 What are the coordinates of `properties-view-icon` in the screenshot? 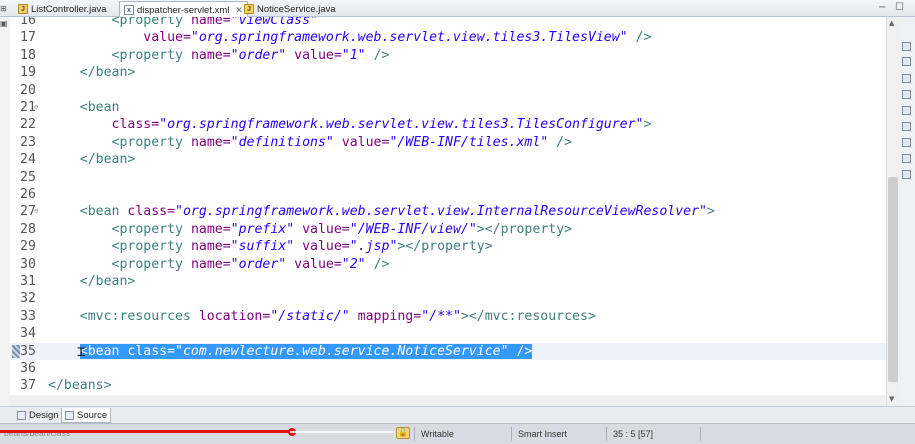 It's located at (906, 158).